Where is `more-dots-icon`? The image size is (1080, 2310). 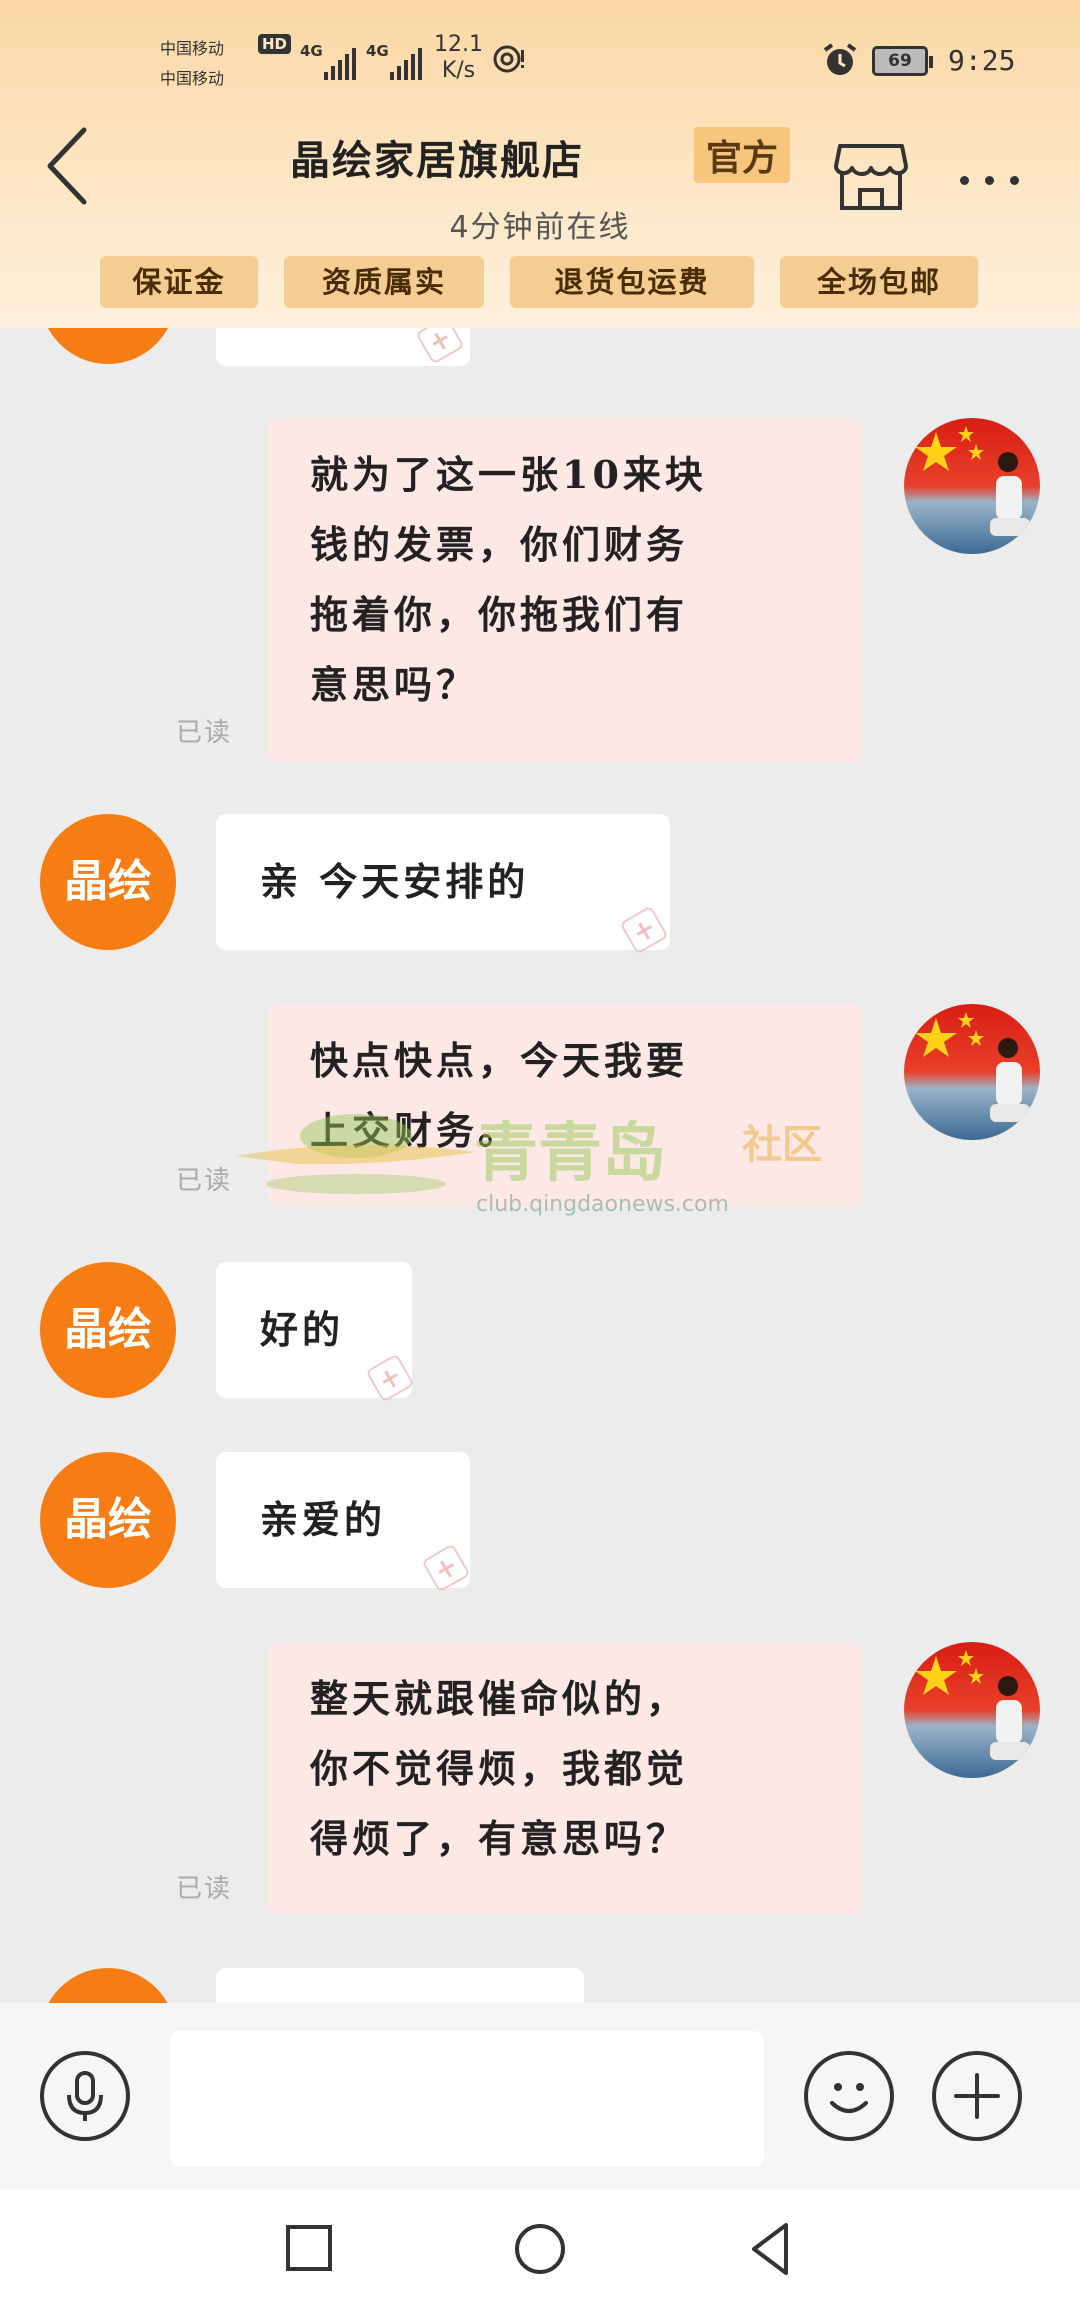
more-dots-icon is located at coordinates (964, 180).